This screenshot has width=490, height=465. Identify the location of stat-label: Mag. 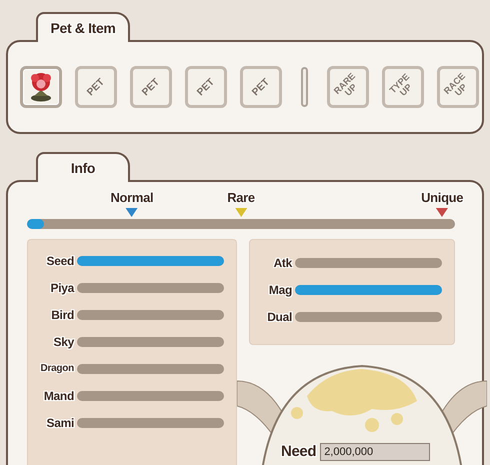
(280, 290).